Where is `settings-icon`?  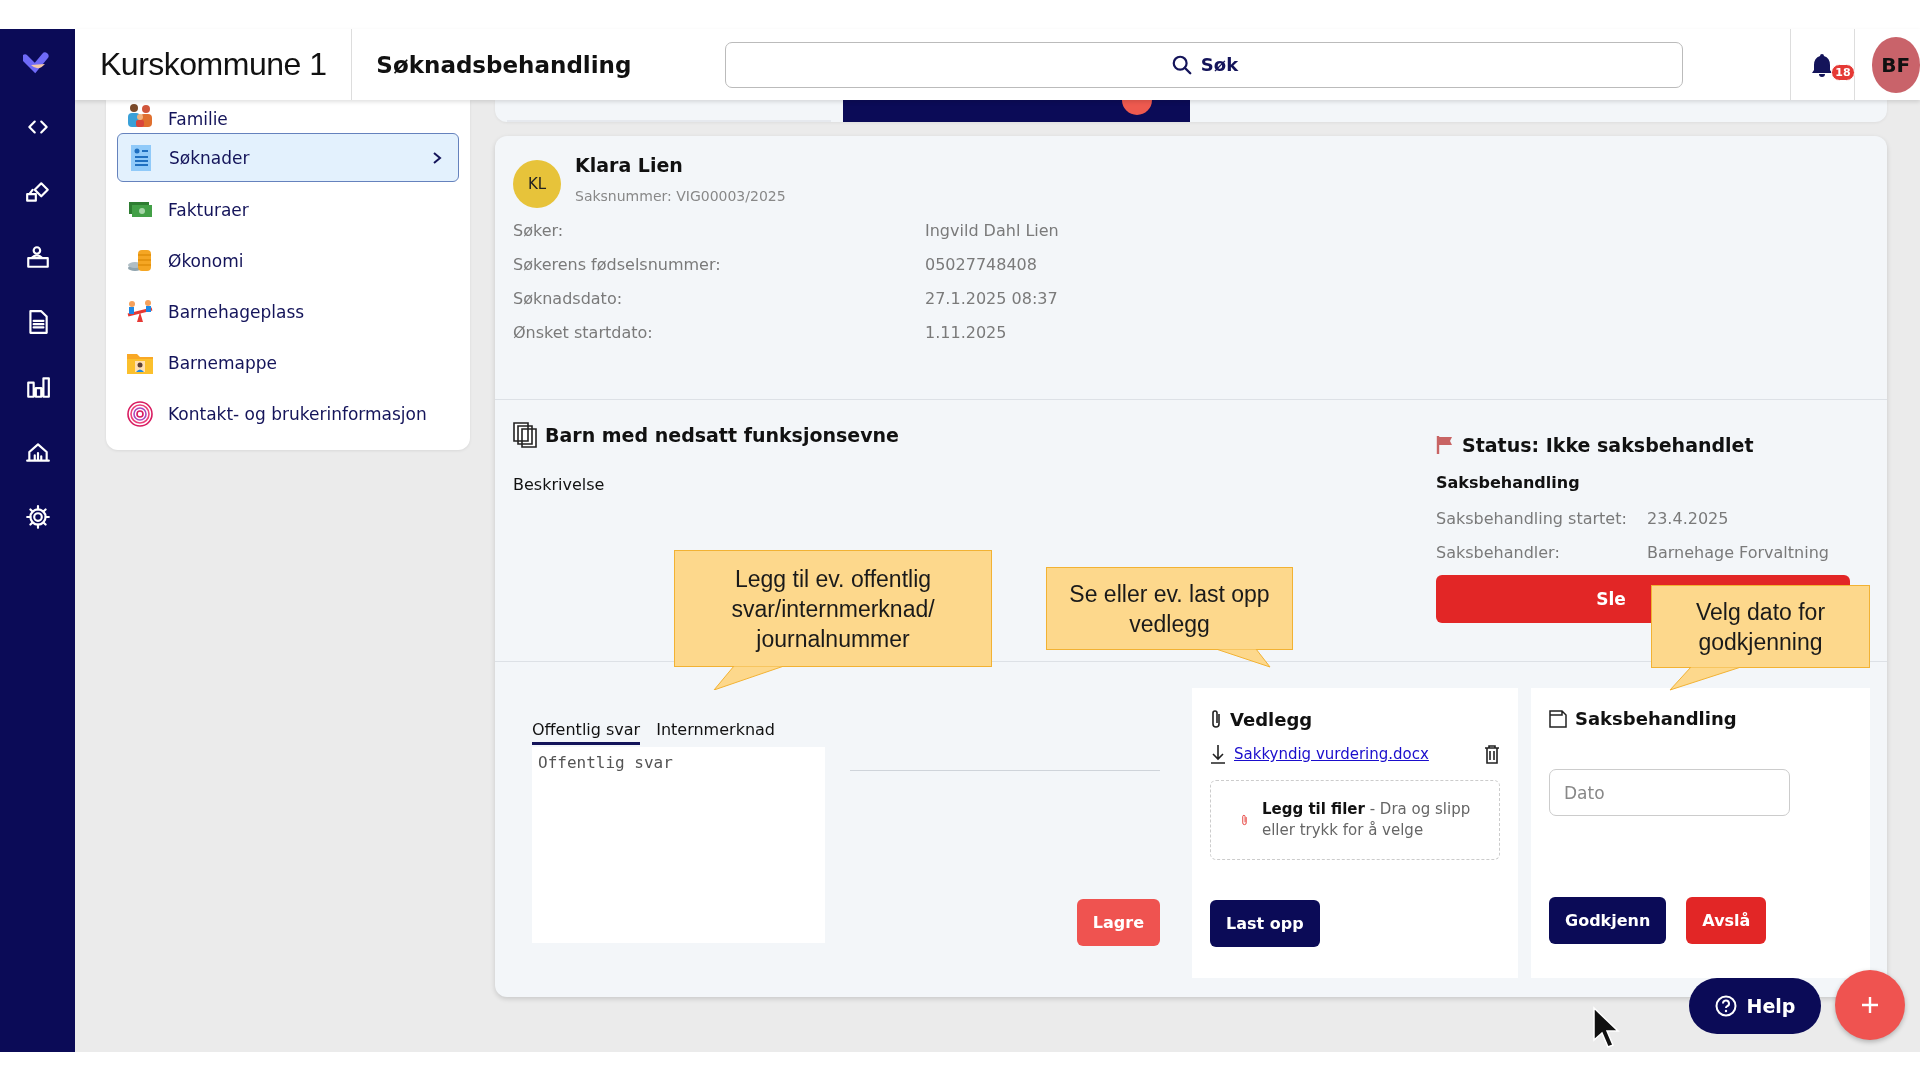 settings-icon is located at coordinates (37, 517).